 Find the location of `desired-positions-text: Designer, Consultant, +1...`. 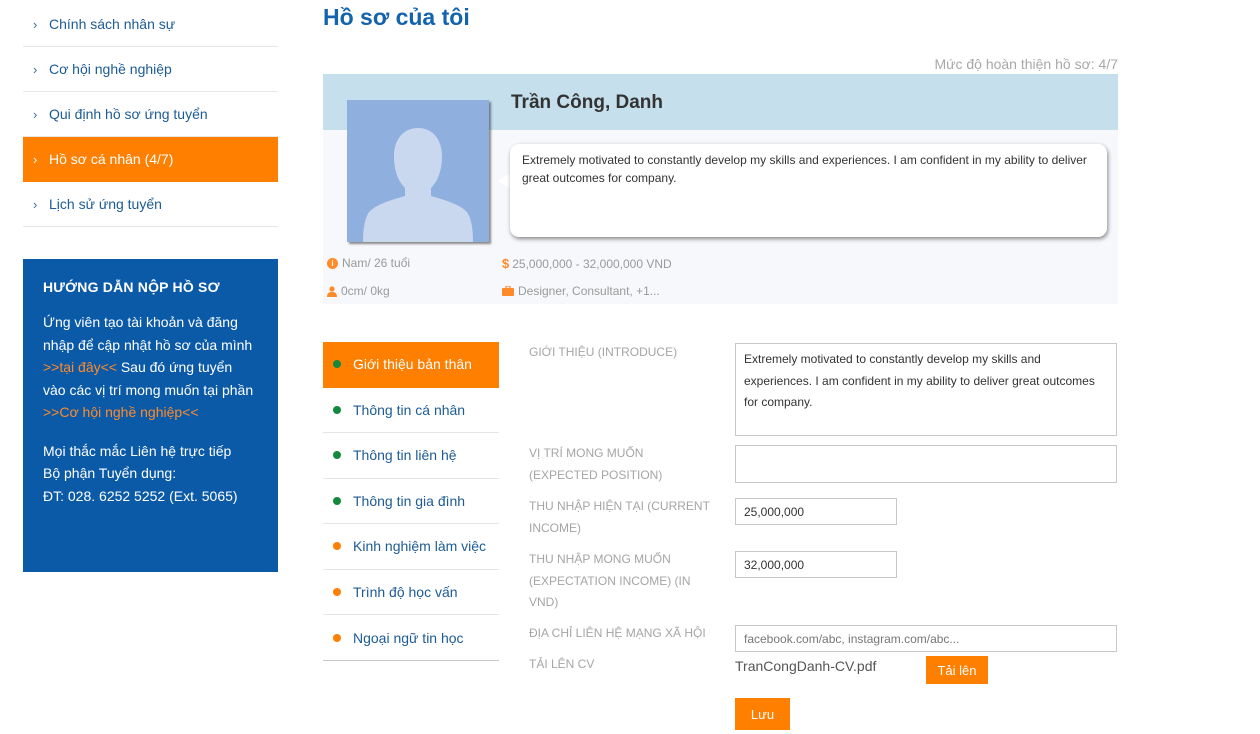

desired-positions-text: Designer, Consultant, +1... is located at coordinates (589, 291).